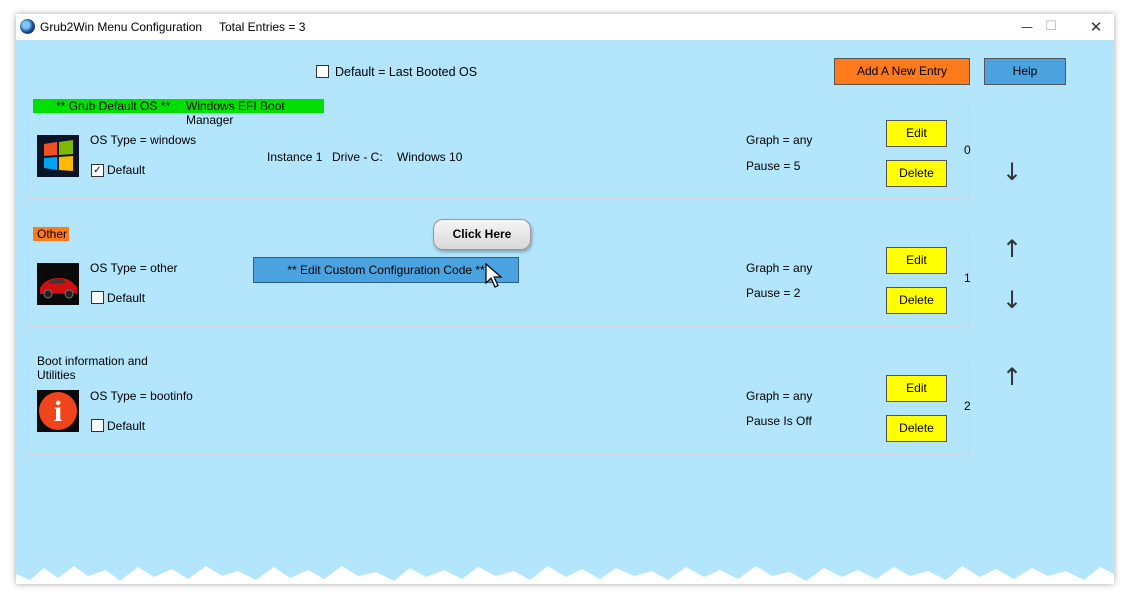  What do you see at coordinates (126, 298) in the screenshot?
I see `entry-1-default-label: Default` at bounding box center [126, 298].